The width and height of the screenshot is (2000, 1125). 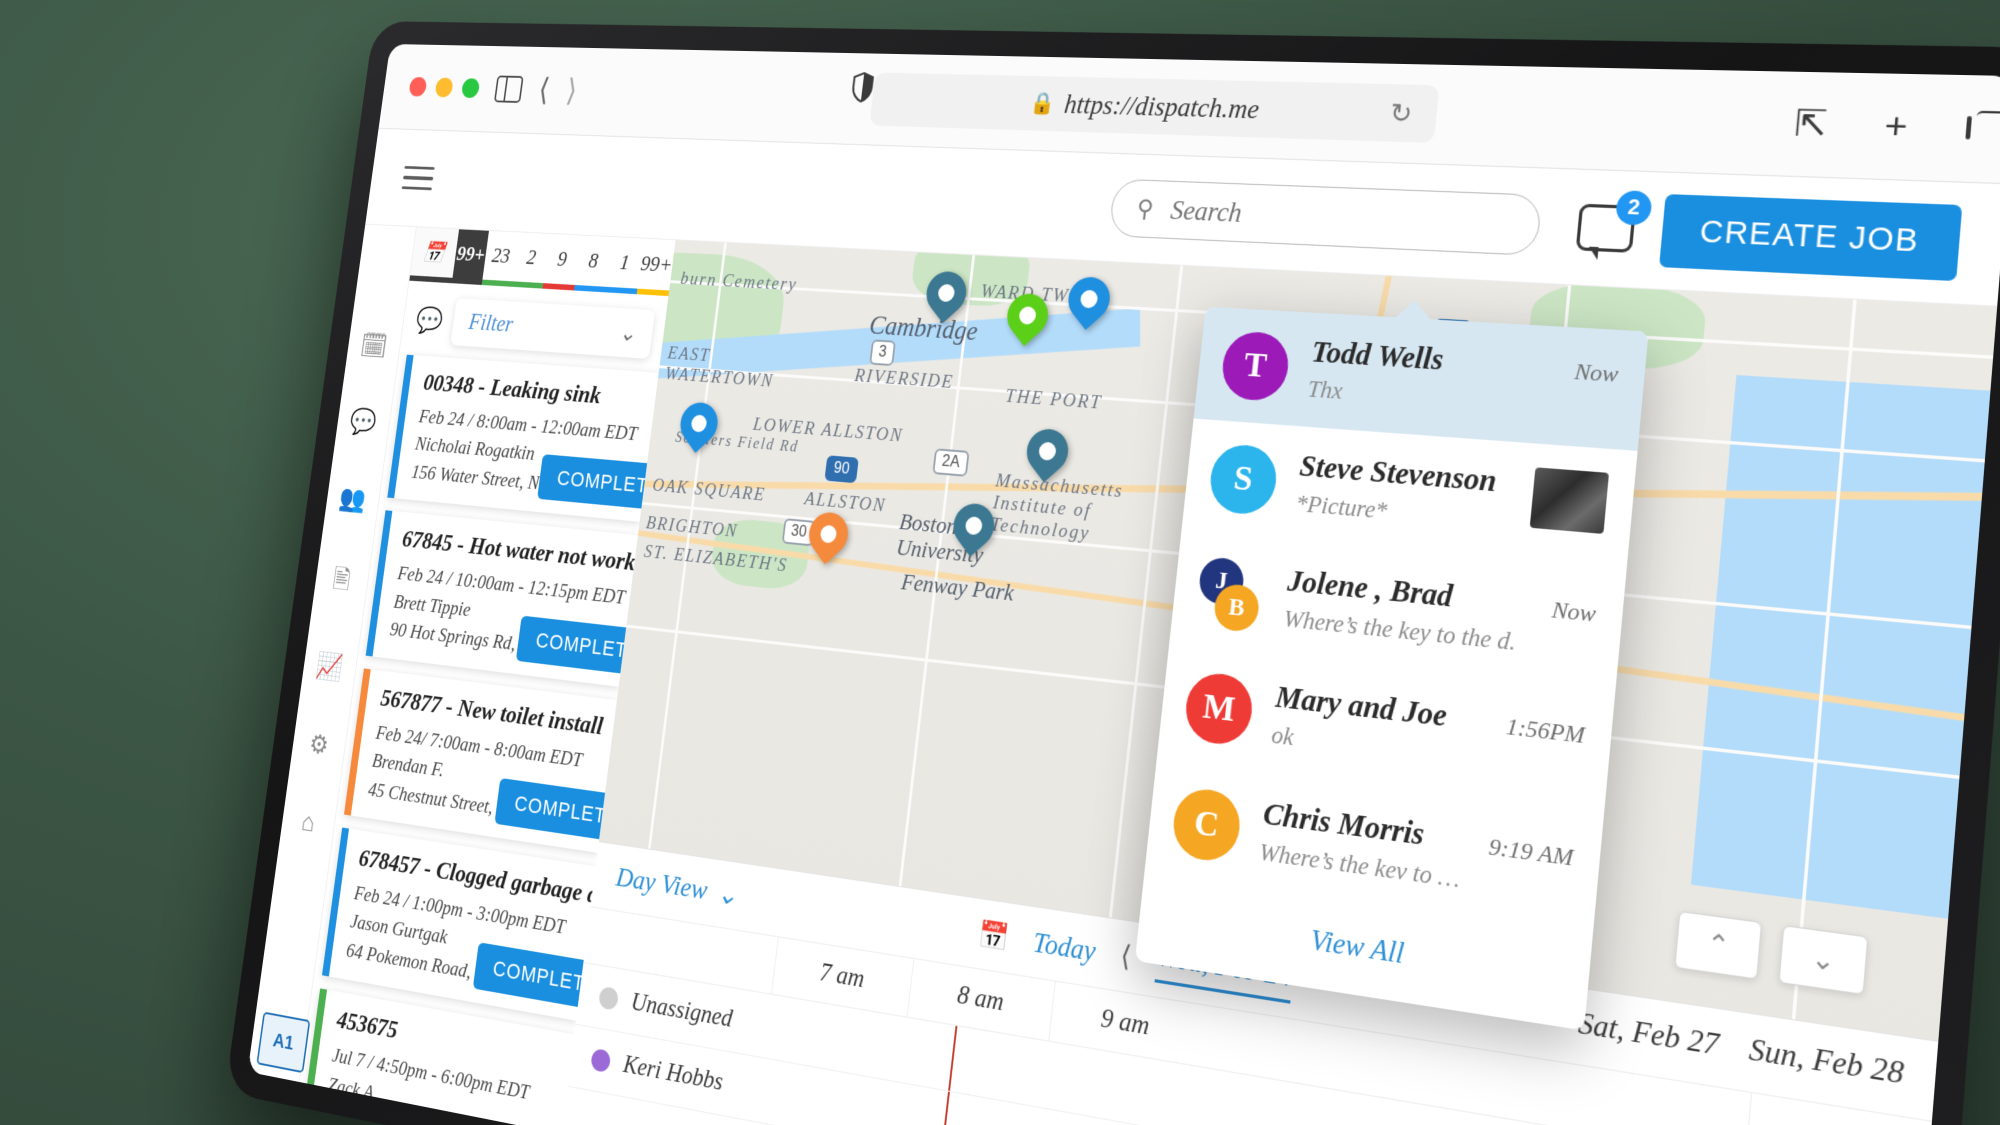 I want to click on chat-list-item: T Todd Wells Thx Now, so click(x=1421, y=378).